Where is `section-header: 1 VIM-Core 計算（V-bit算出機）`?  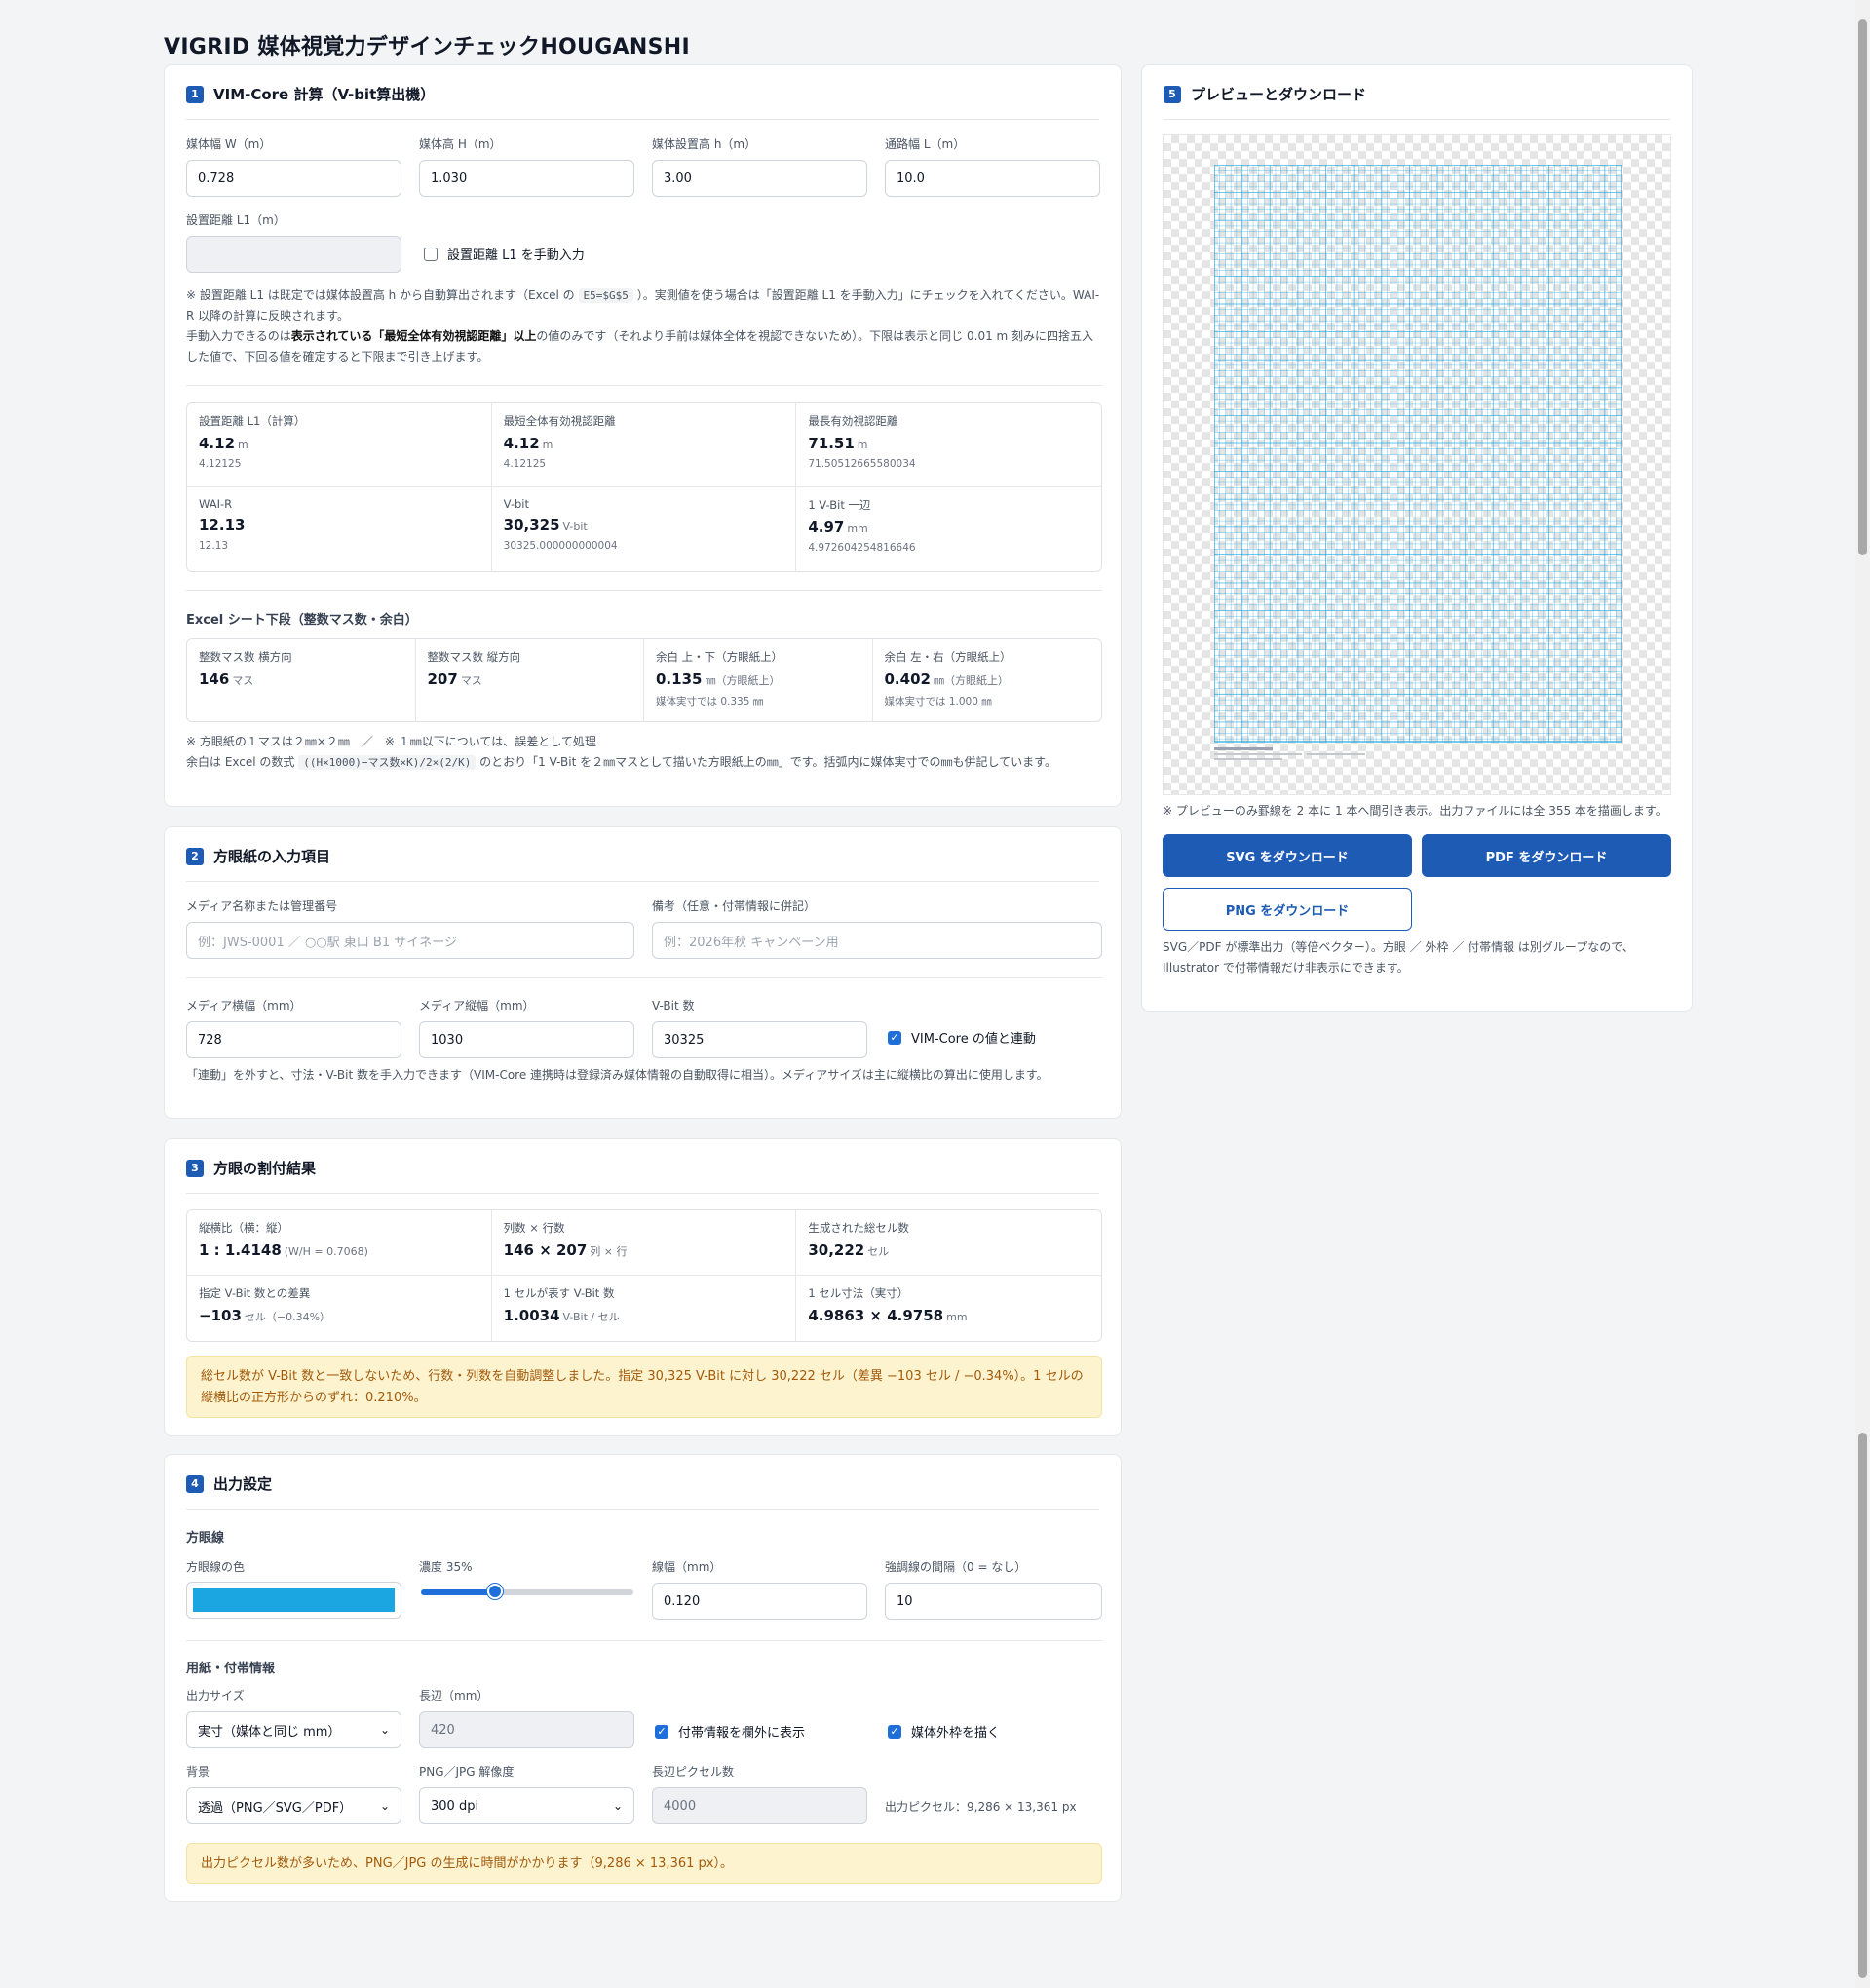
section-header: 1 VIM-Core 計算（V-bit算出機） is located at coordinates (642, 92).